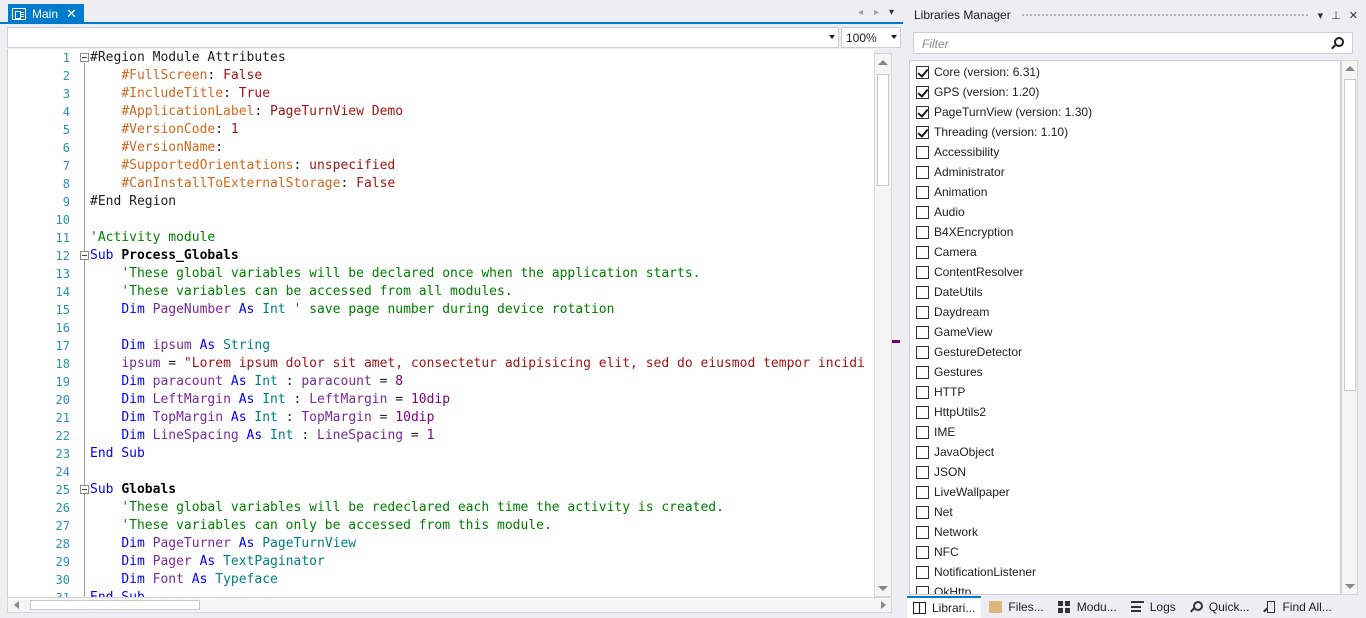  What do you see at coordinates (977, 92) in the screenshot?
I see `library-item: GPS (version: 1.20)` at bounding box center [977, 92].